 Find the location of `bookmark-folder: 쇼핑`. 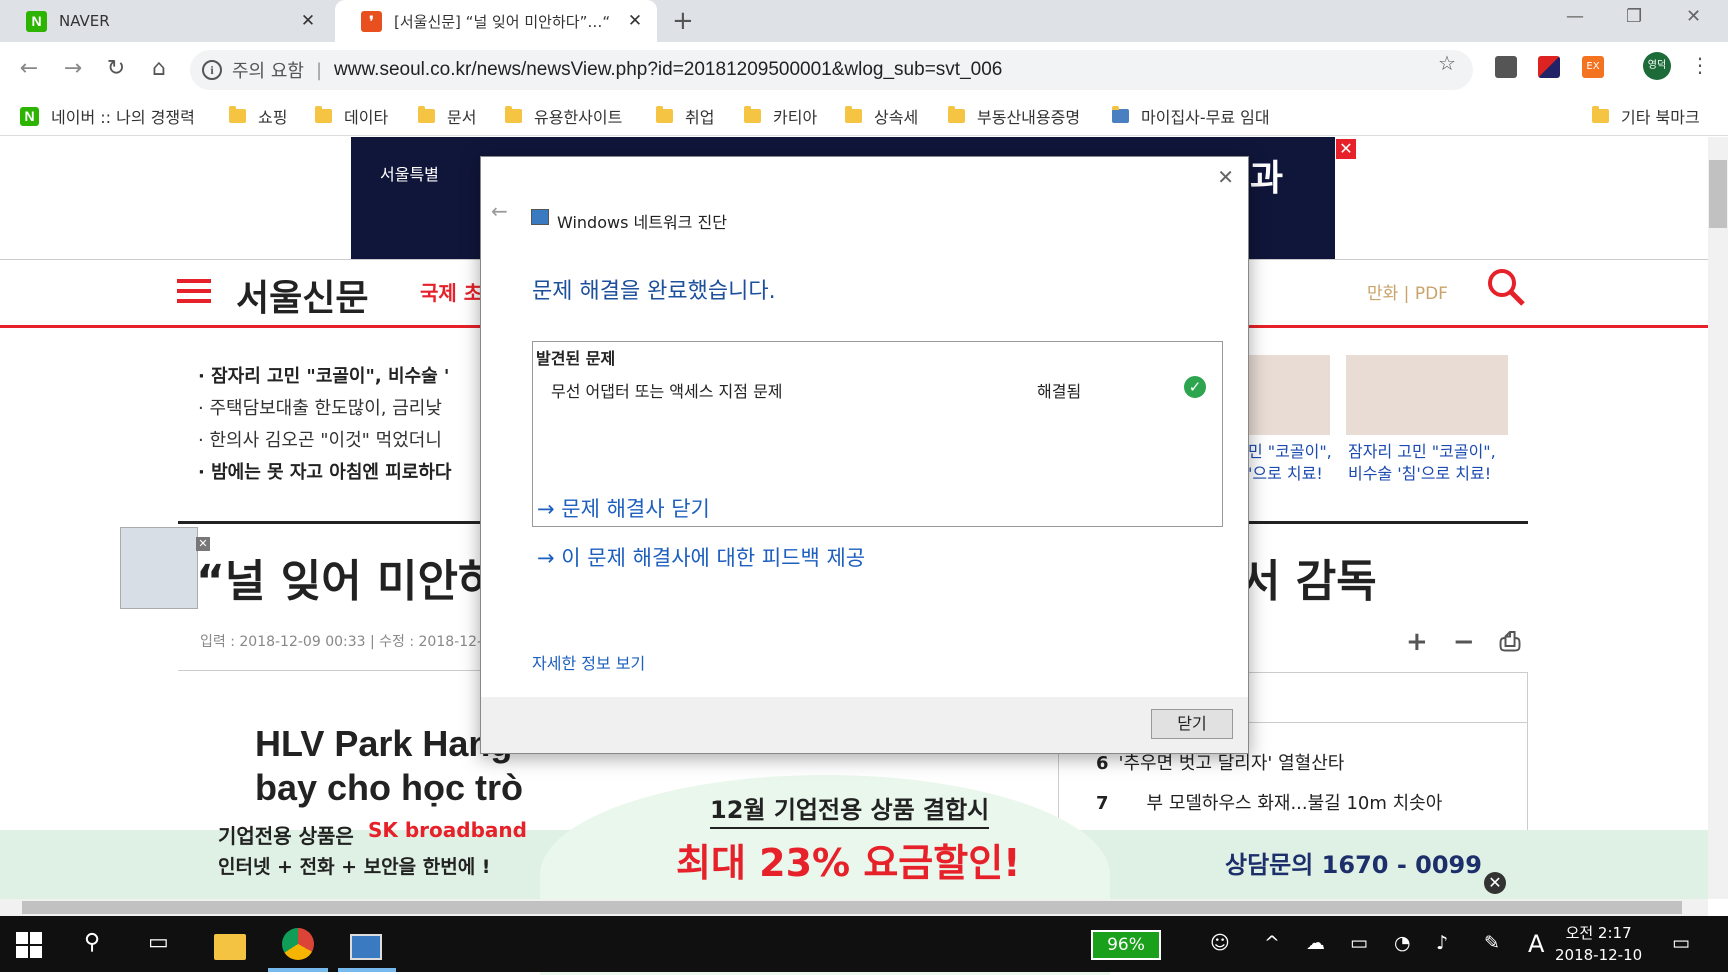

bookmark-folder: 쇼핑 is located at coordinates (258, 116).